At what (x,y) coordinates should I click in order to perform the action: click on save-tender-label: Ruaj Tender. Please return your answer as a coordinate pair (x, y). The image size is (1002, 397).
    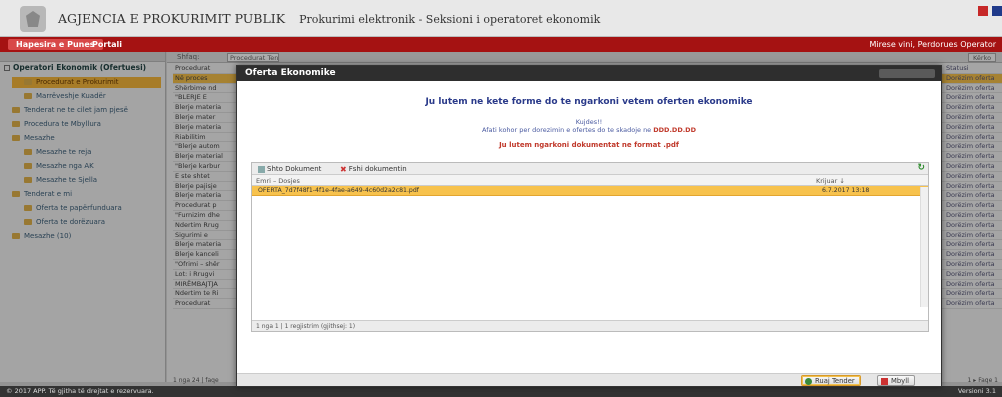
    Looking at the image, I should click on (835, 381).